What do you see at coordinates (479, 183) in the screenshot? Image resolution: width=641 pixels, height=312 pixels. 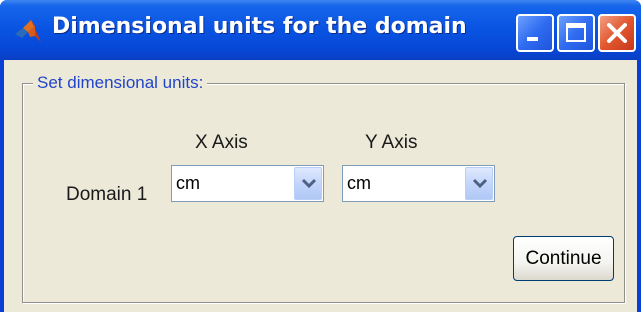 I see `y-unit-dropdown-button` at bounding box center [479, 183].